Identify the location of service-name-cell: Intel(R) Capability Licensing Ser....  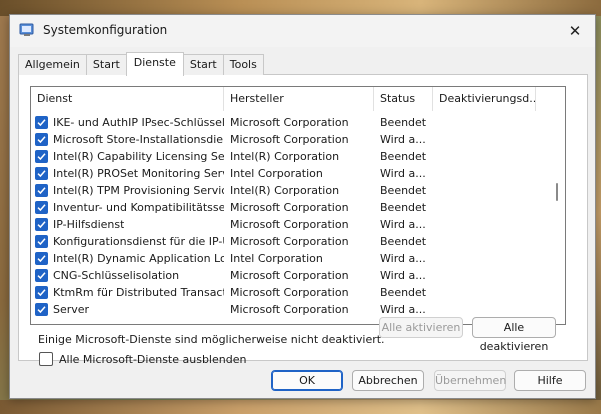
(127, 156).